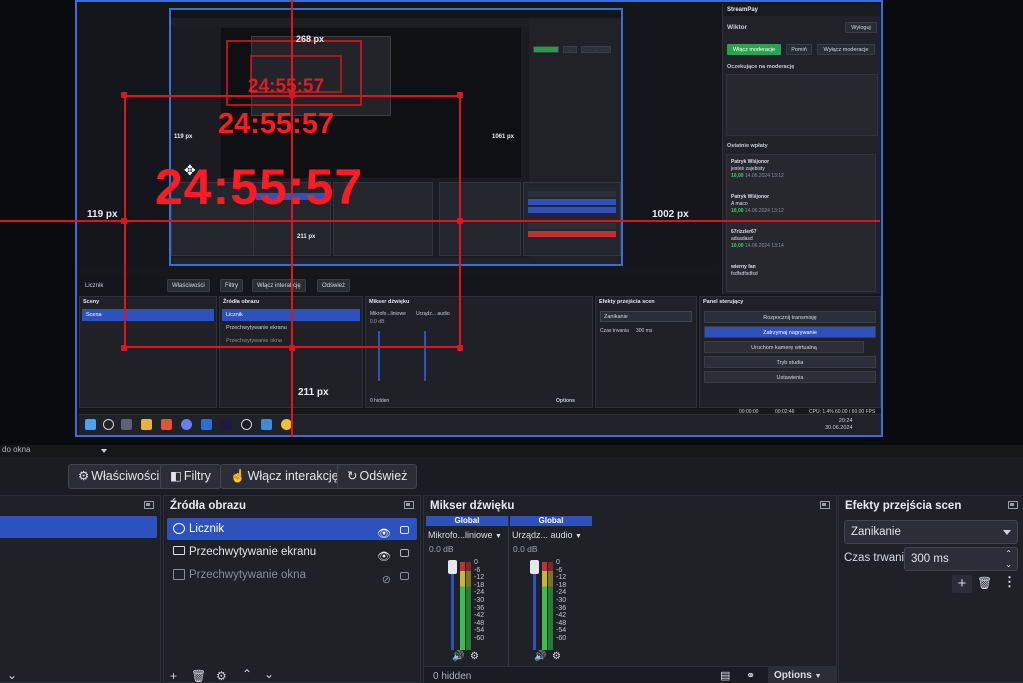 This screenshot has height=683, width=1023. I want to click on filters-button: ◧ Filtry, so click(190, 476).